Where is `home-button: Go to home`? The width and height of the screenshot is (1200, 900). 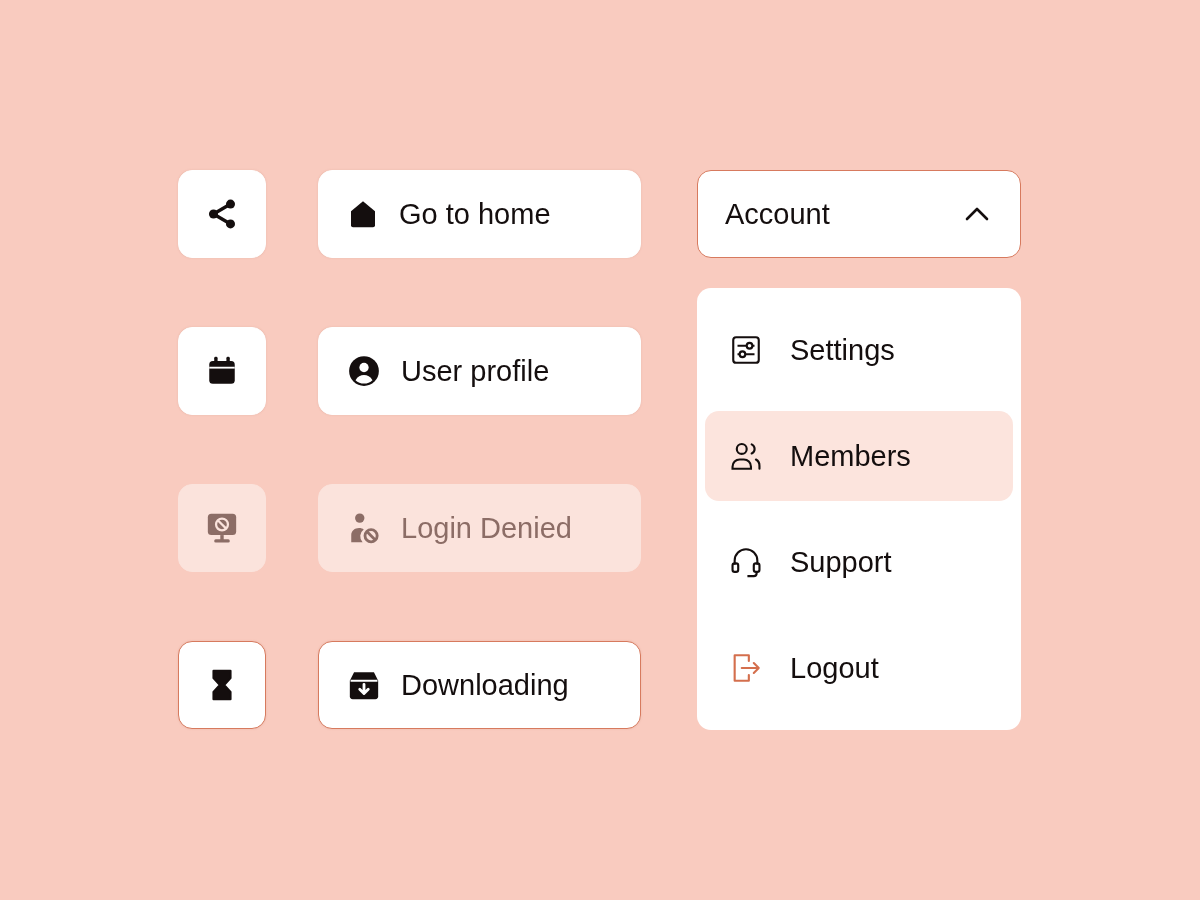
home-button: Go to home is located at coordinates (479, 214).